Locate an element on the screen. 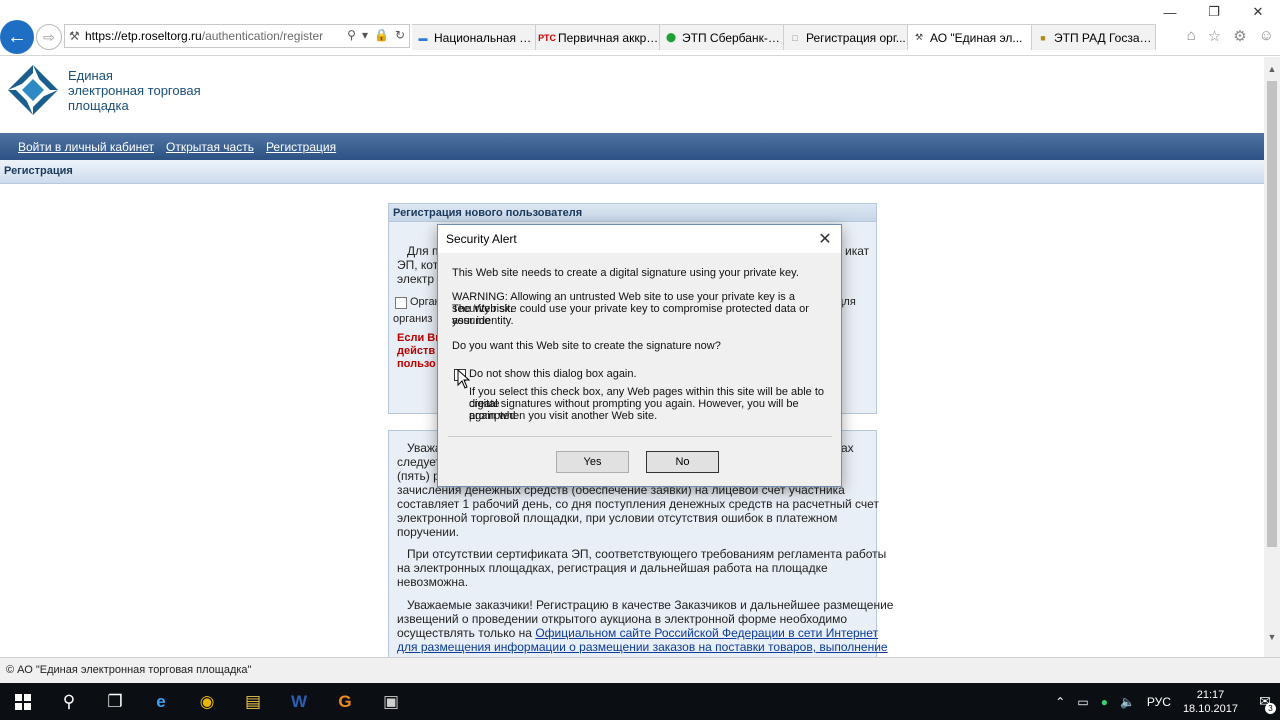 The image size is (1280, 720). etp-logo-icon is located at coordinates (33, 90).